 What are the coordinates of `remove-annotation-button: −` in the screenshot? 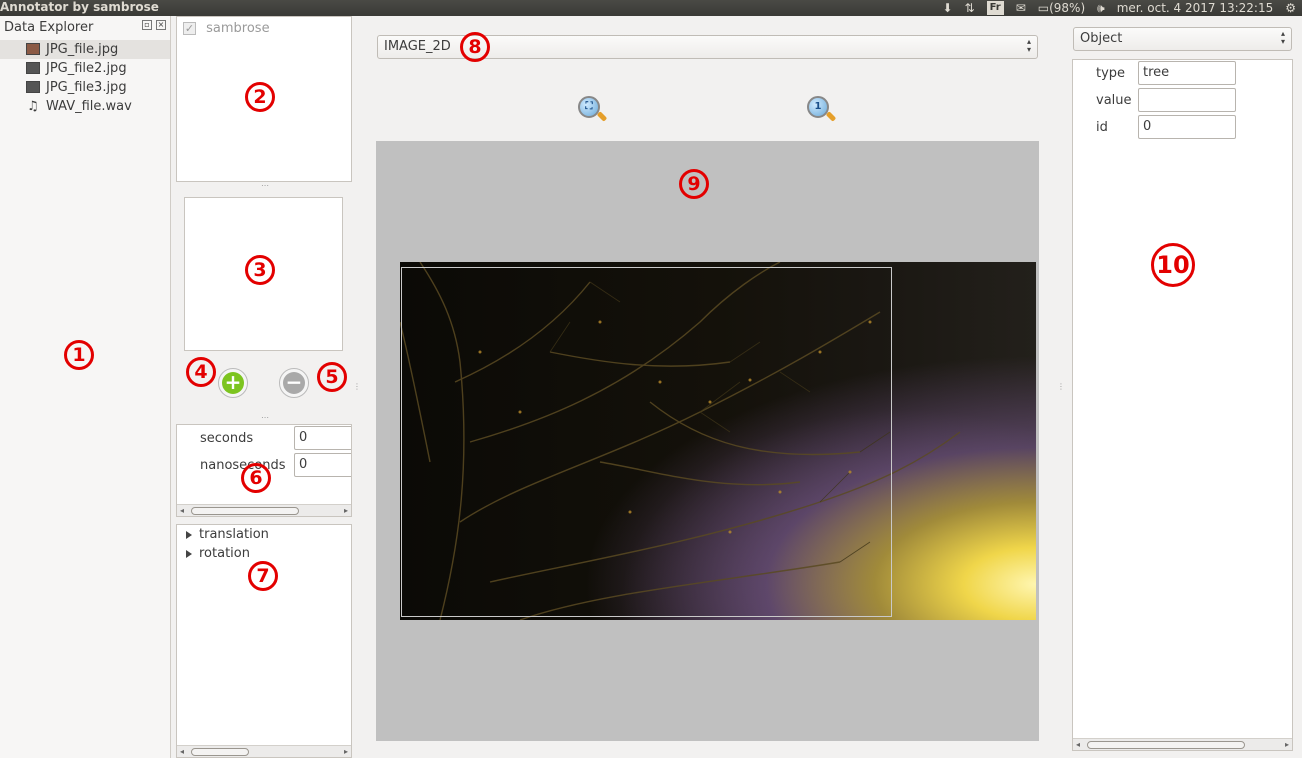 It's located at (294, 383).